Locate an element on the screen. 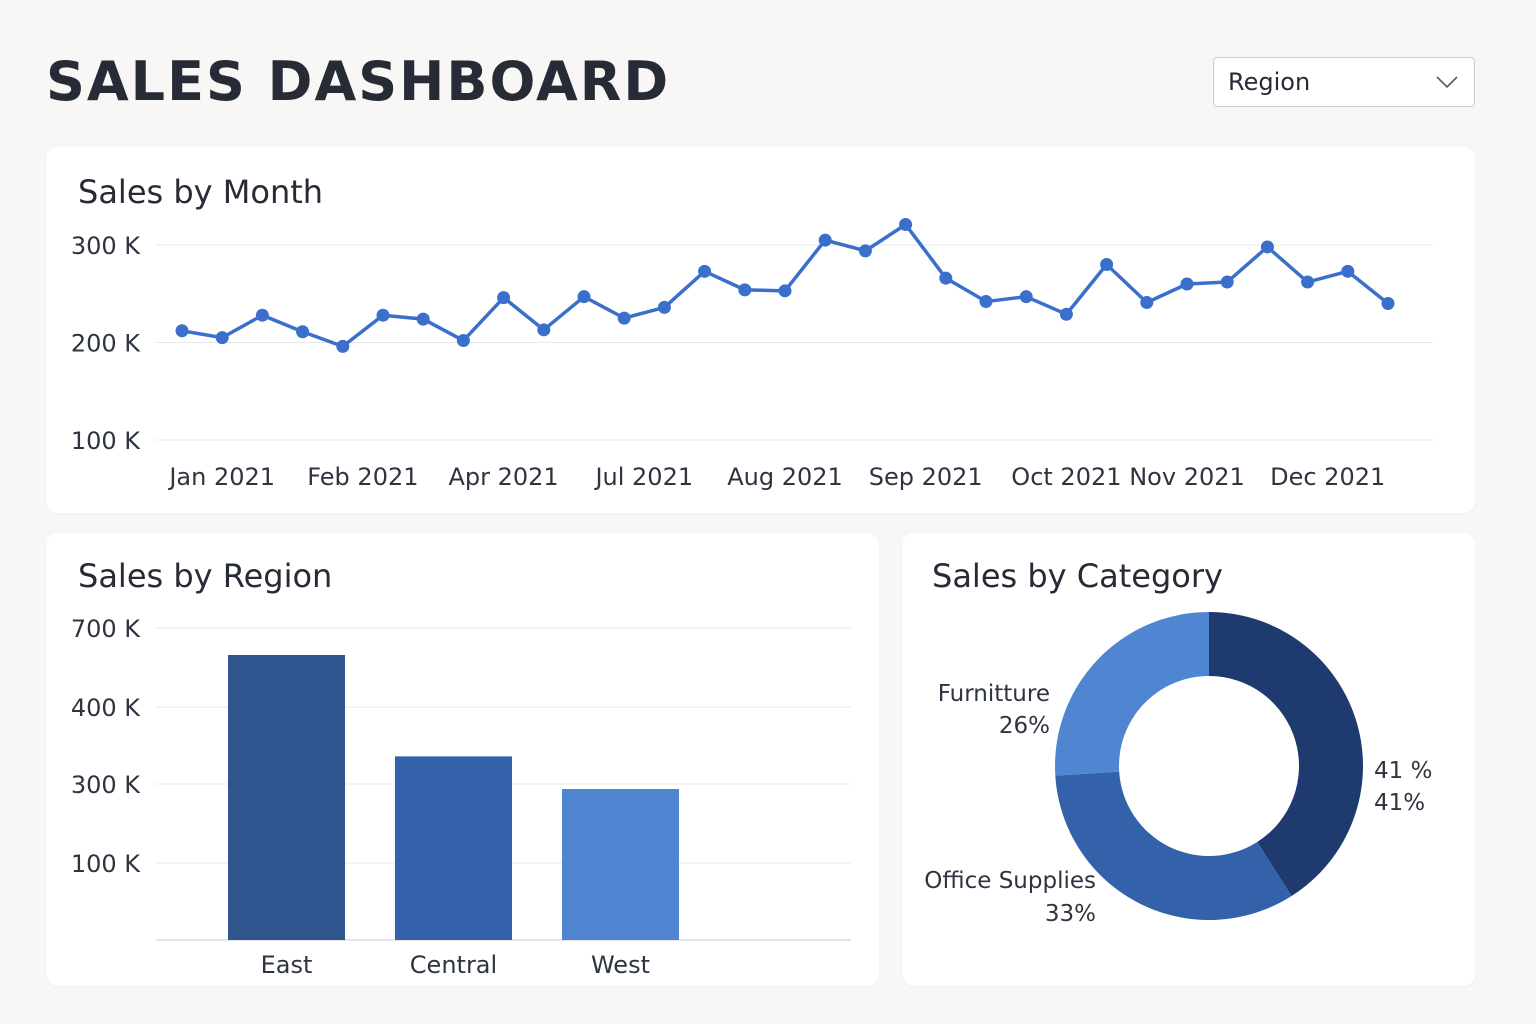 The image size is (1536, 1024). slice-label: Furnitture is located at coordinates (994, 694).